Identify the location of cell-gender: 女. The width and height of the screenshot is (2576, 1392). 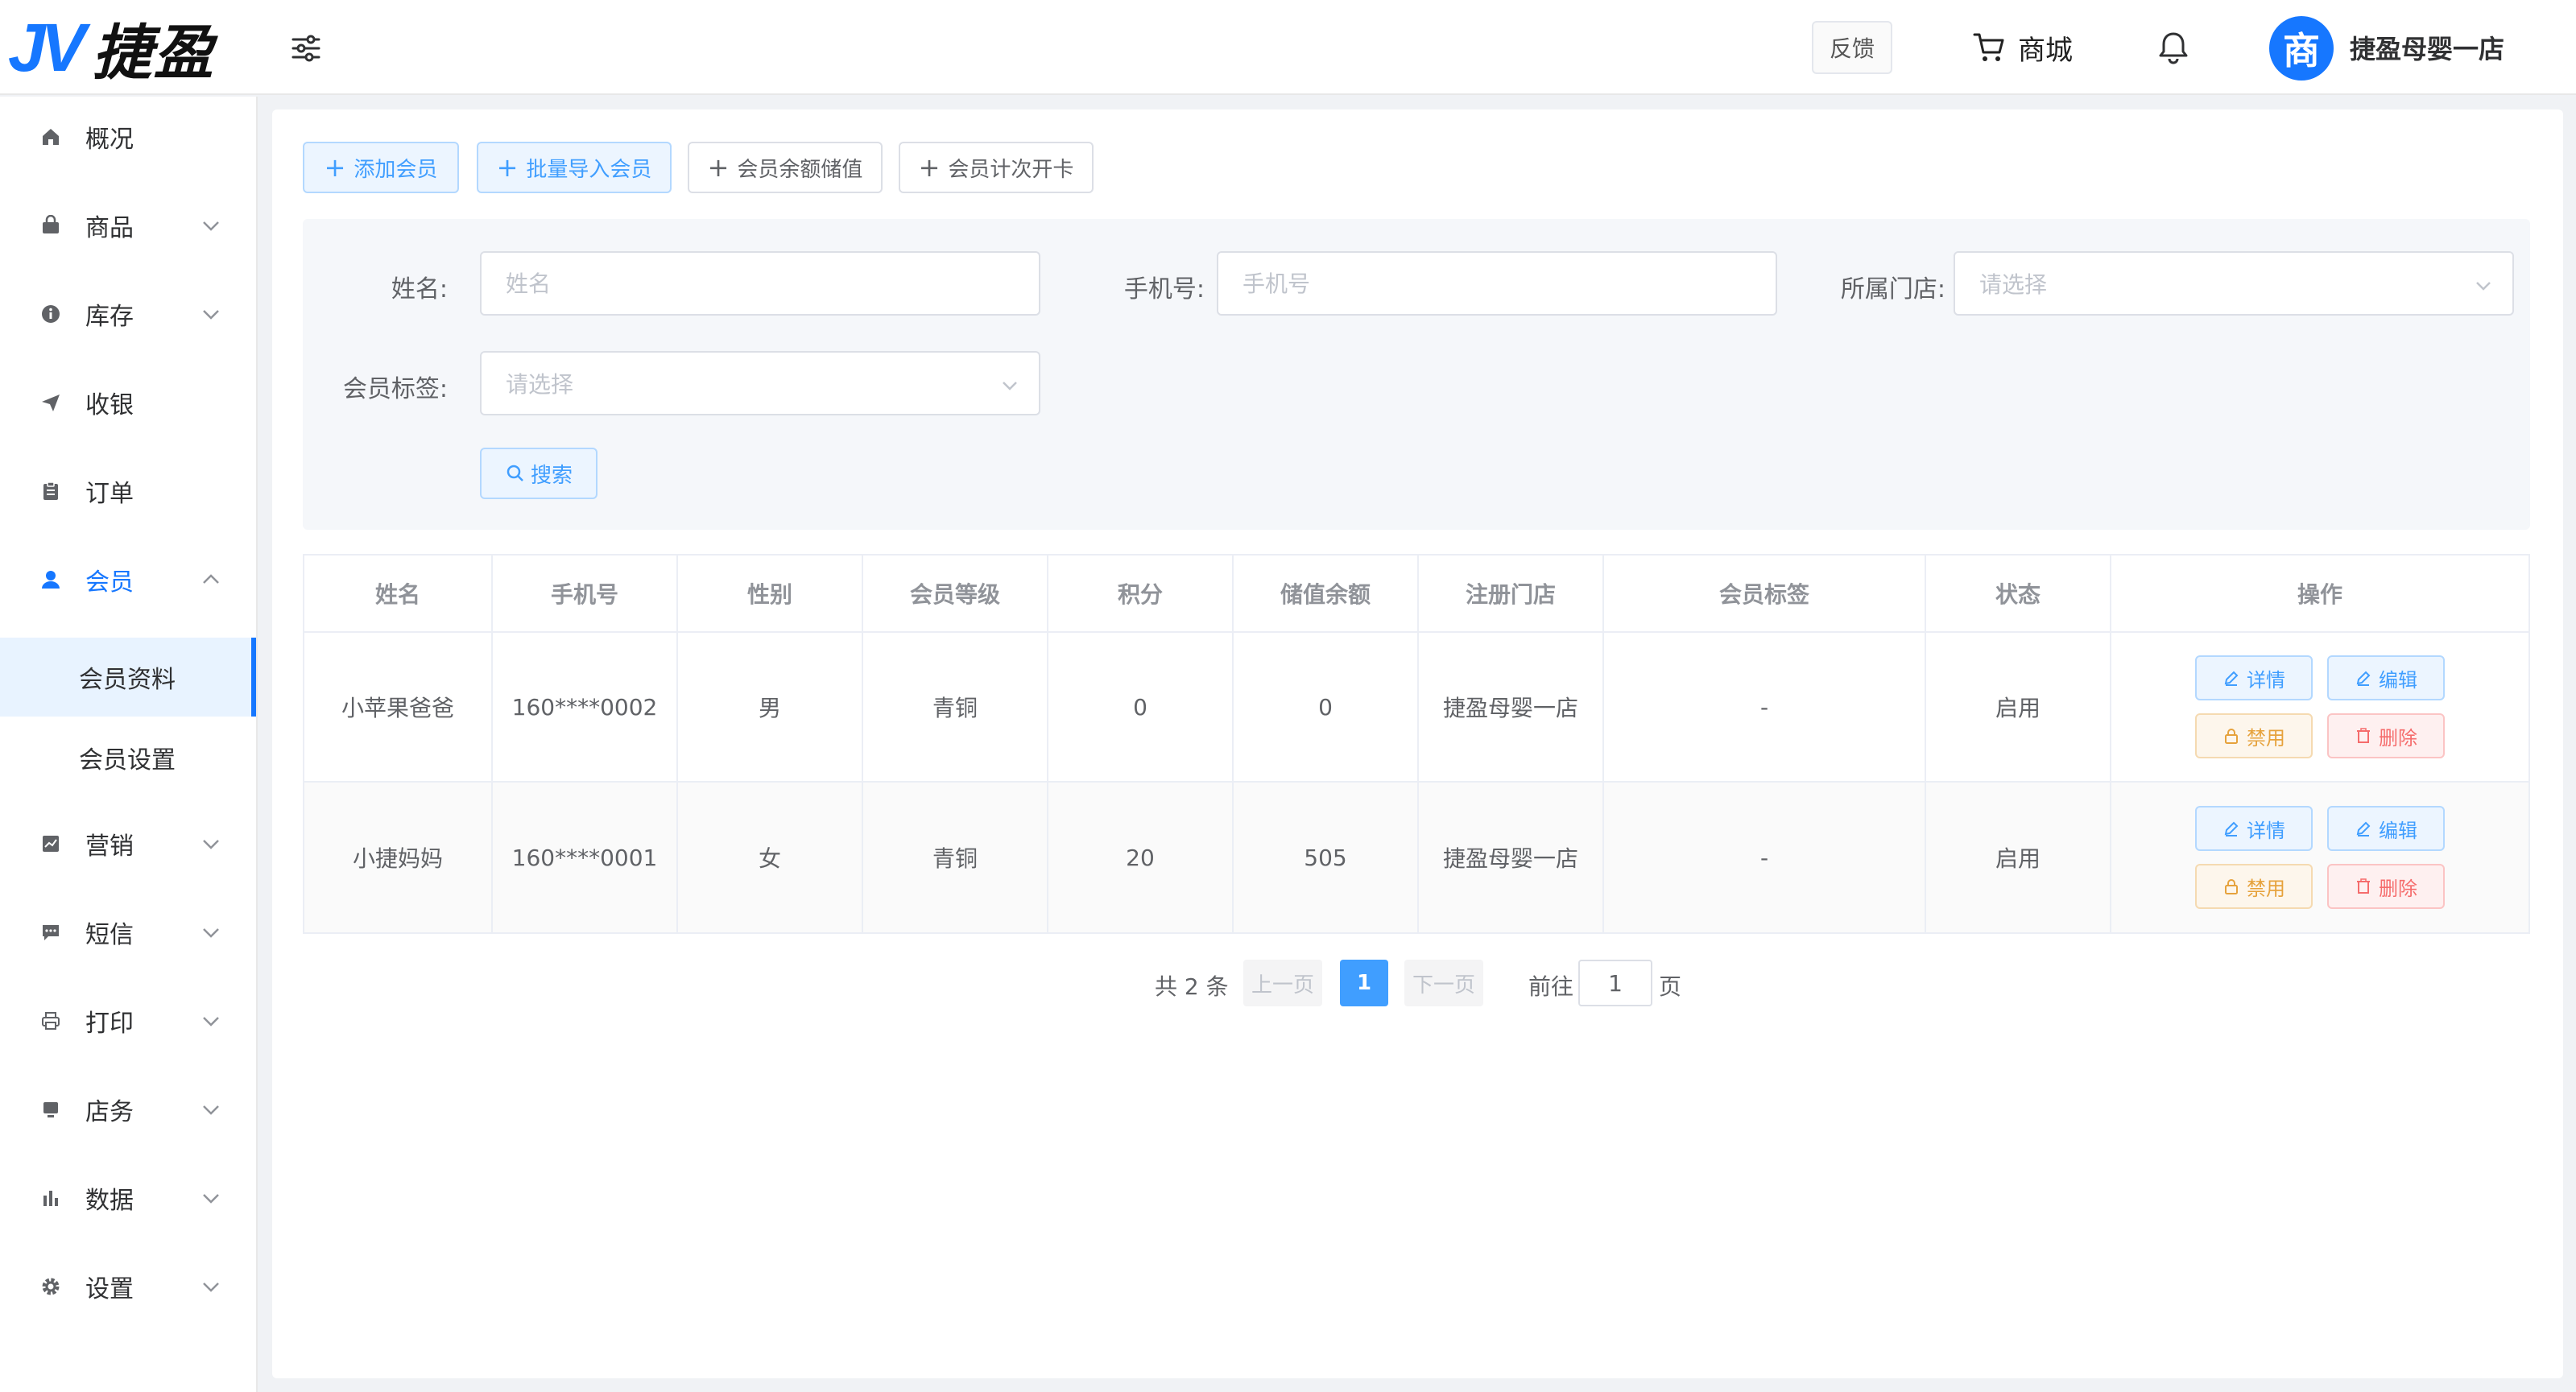
(770, 857).